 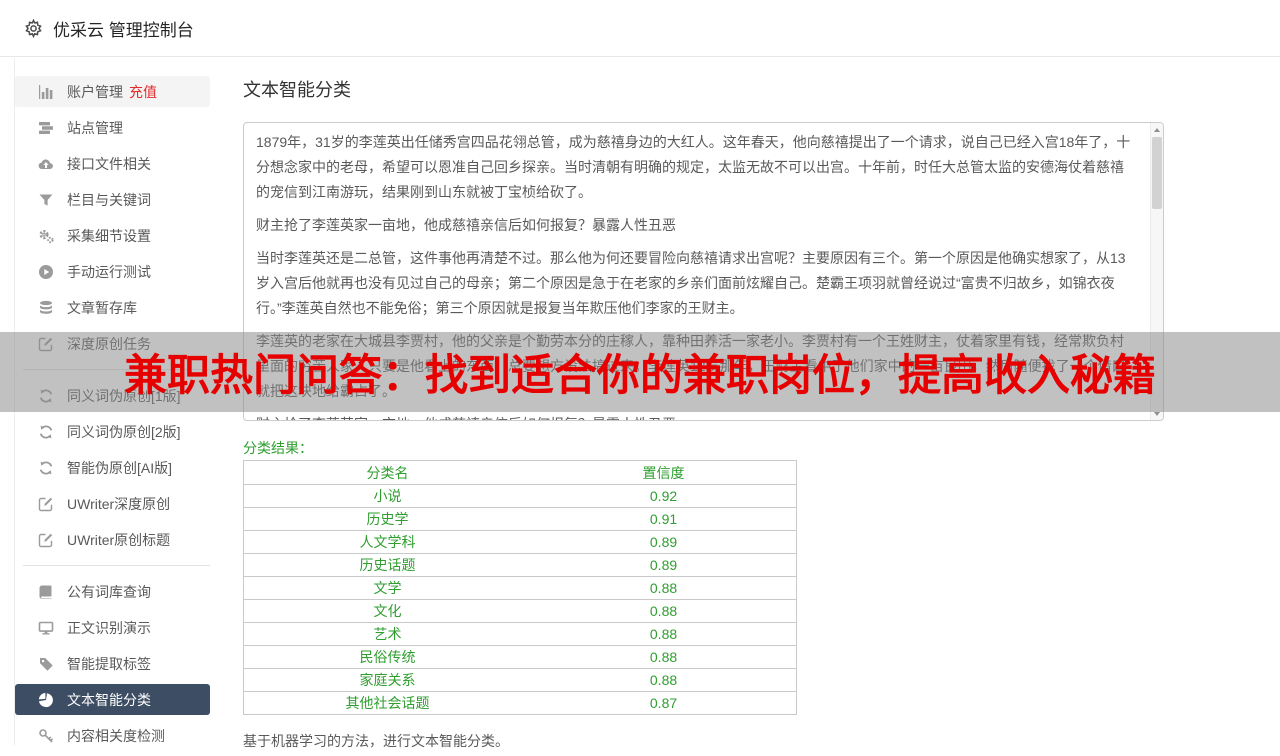 I want to click on table-row: 人文学科 0.89, so click(x=520, y=542).